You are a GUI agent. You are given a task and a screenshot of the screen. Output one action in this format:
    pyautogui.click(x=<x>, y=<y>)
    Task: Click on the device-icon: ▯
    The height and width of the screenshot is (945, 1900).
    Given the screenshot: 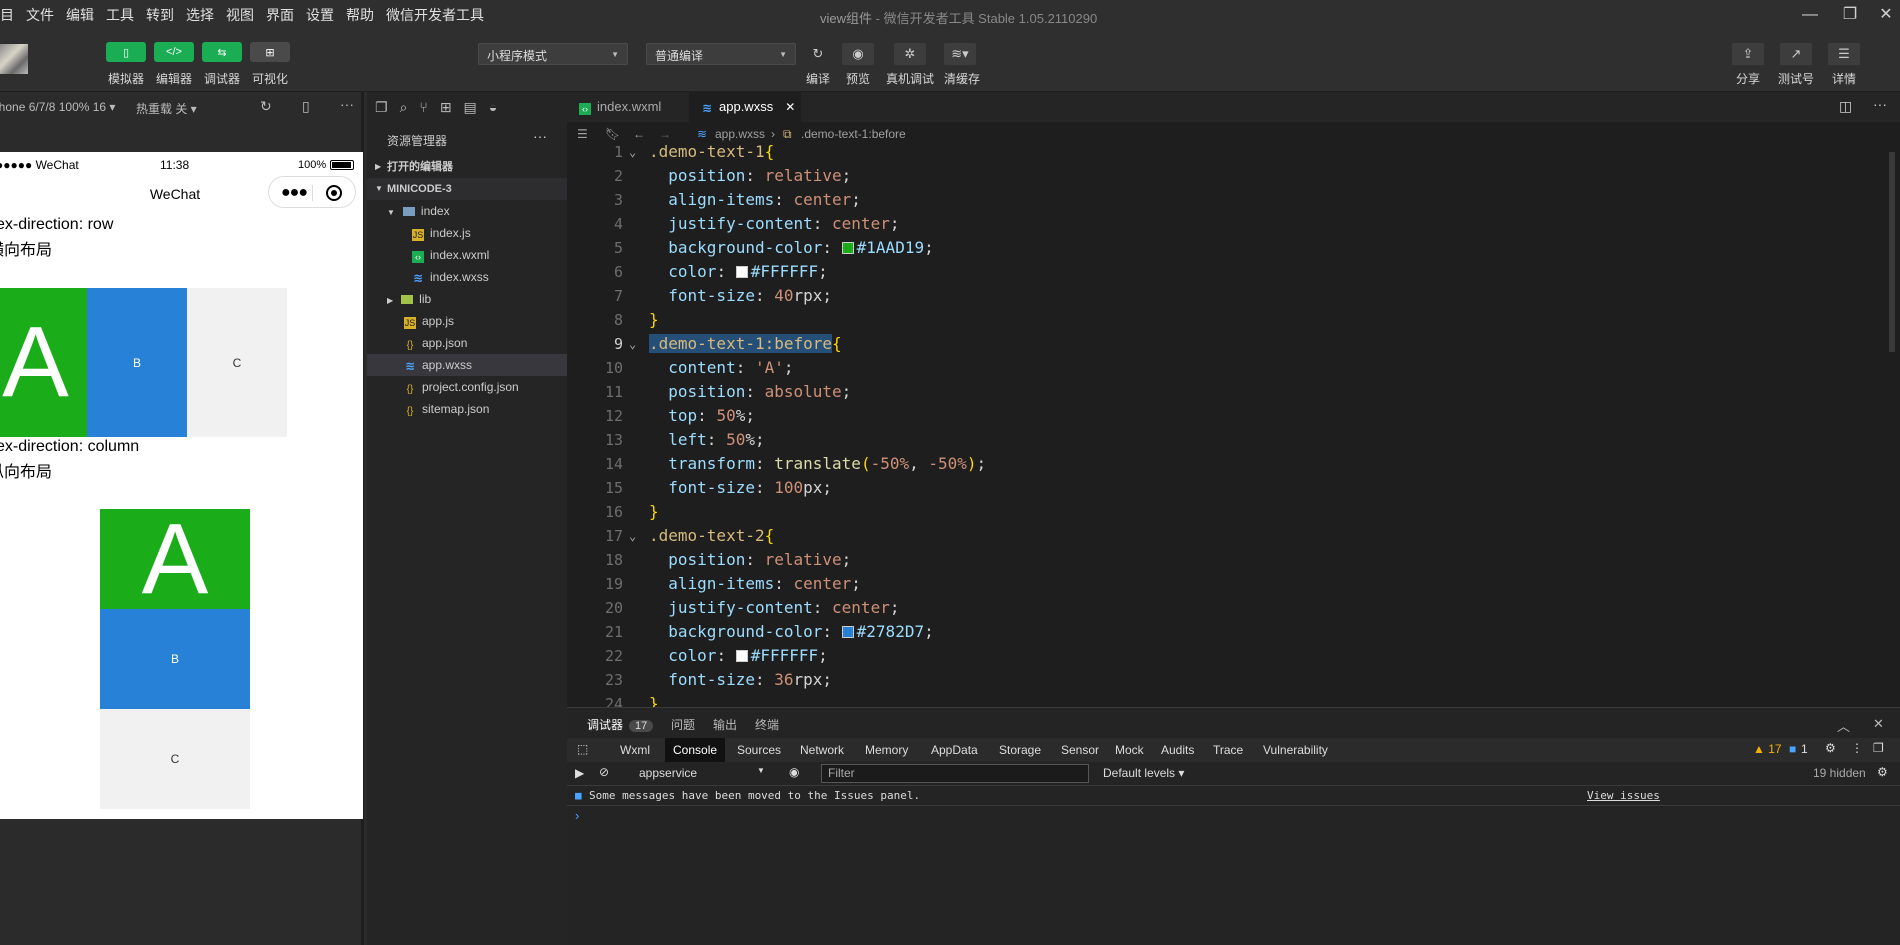 What is the action you would take?
    pyautogui.click(x=306, y=106)
    